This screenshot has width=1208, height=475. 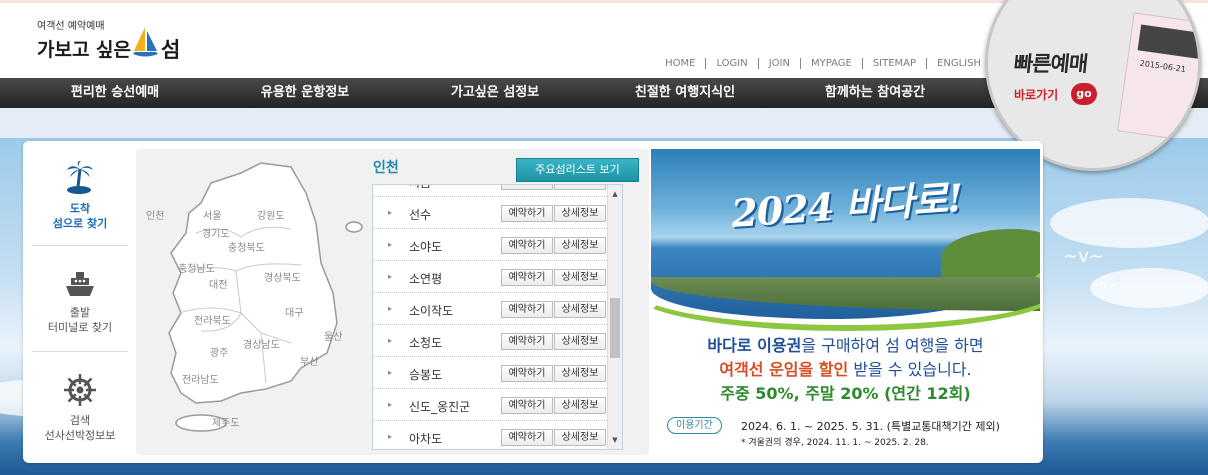 What do you see at coordinates (681, 63) in the screenshot?
I see `menu-home: HOME` at bounding box center [681, 63].